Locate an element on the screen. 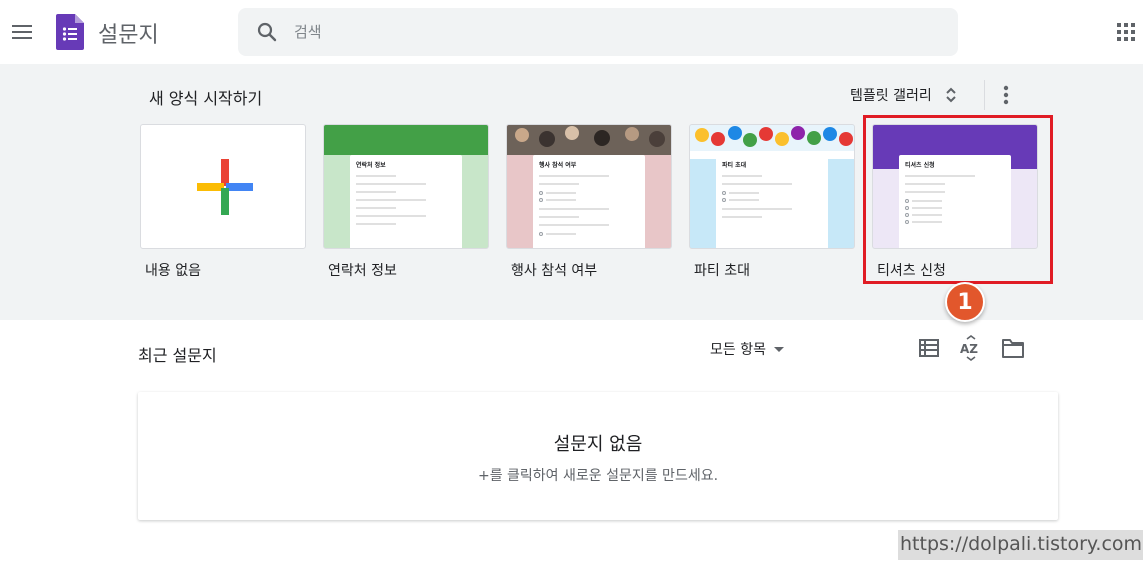 This screenshot has height=567, width=1143. preview-title: 행사 참석 여부 is located at coordinates (558, 165).